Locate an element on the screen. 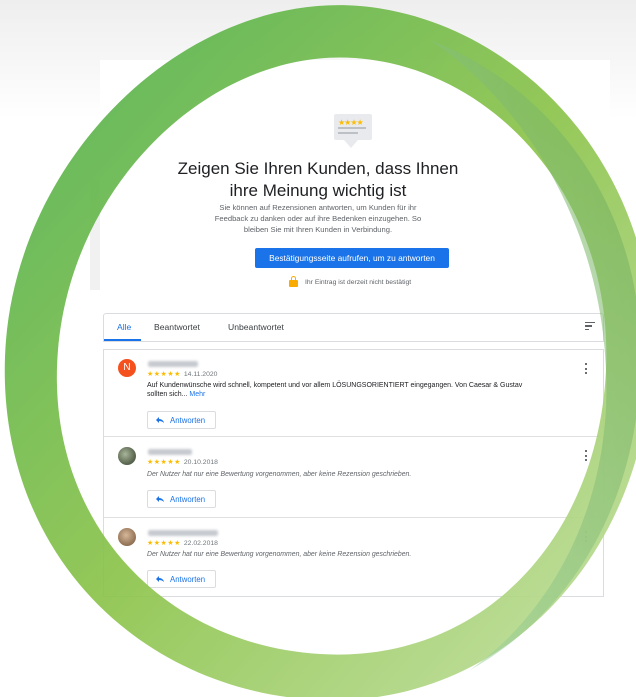 Image resolution: width=636 pixels, height=697 pixels. active-tab-indicator is located at coordinates (122, 340).